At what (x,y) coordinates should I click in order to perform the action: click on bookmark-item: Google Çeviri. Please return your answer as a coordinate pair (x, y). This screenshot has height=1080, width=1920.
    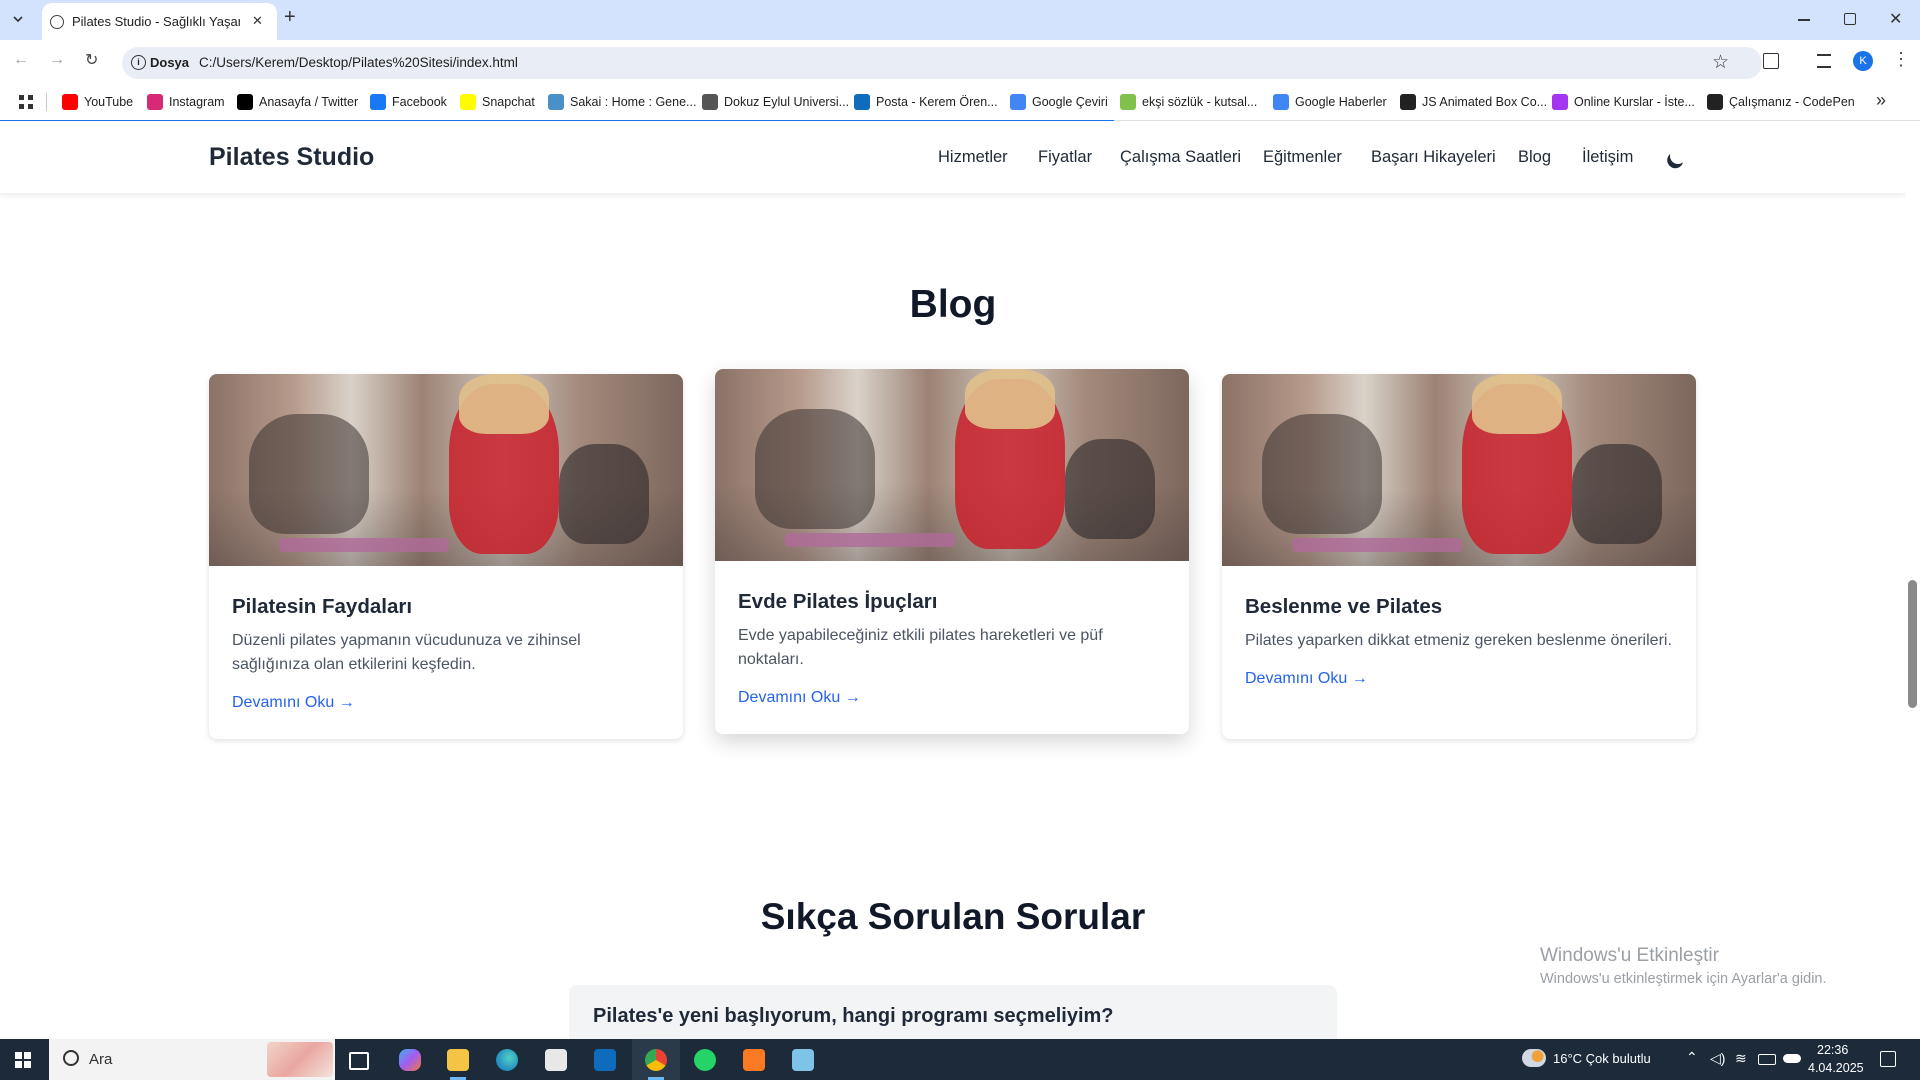
    Looking at the image, I should click on (1059, 102).